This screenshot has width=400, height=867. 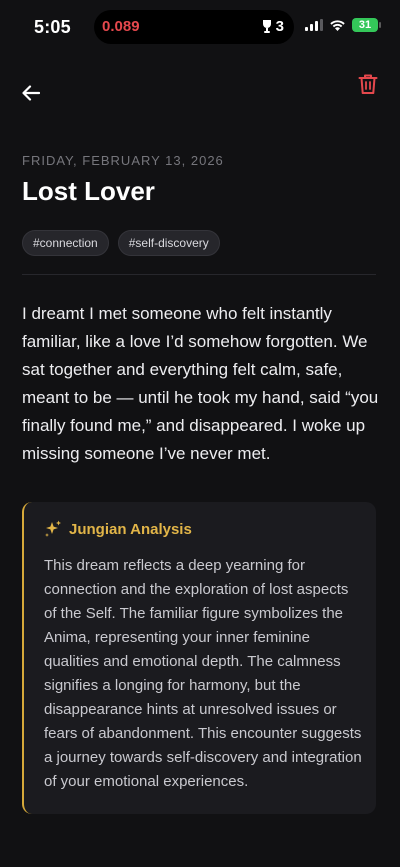 I want to click on island-count: 3, so click(x=279, y=26).